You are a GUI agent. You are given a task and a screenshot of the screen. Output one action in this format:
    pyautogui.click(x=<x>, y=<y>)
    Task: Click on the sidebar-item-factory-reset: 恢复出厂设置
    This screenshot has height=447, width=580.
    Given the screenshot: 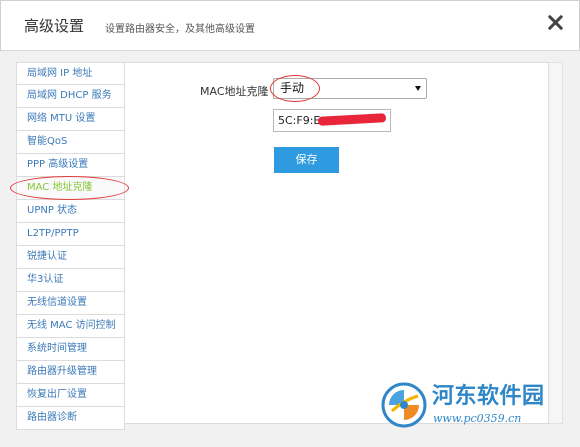 What is the action you would take?
    pyautogui.click(x=70, y=395)
    